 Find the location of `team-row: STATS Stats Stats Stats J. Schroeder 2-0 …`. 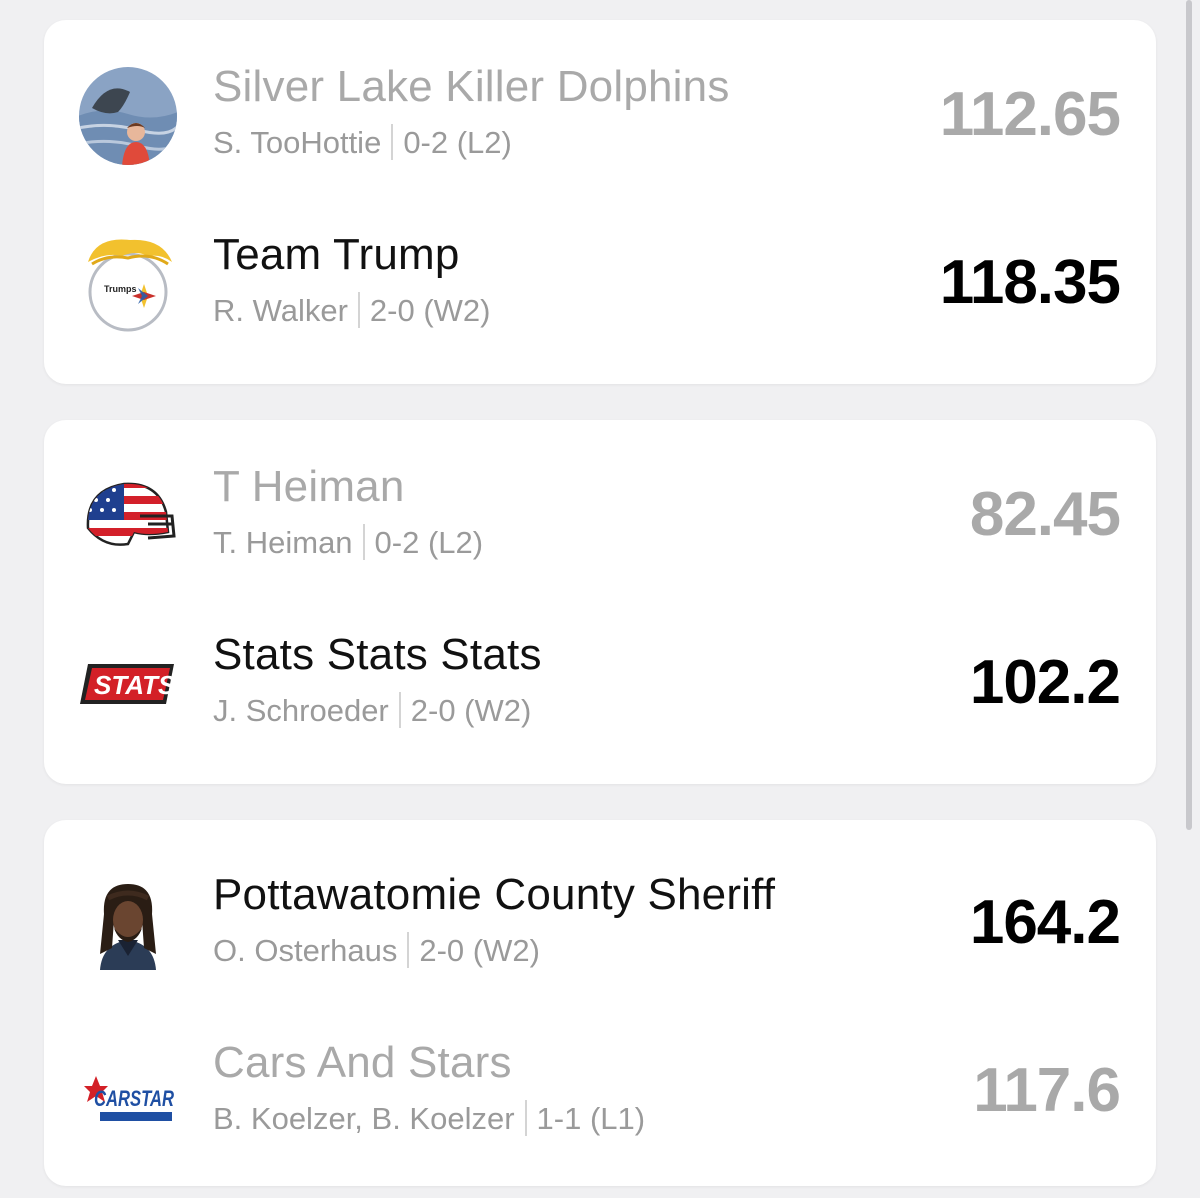

team-row: STATS Stats Stats Stats J. Schroeder 2-0 … is located at coordinates (600, 684).